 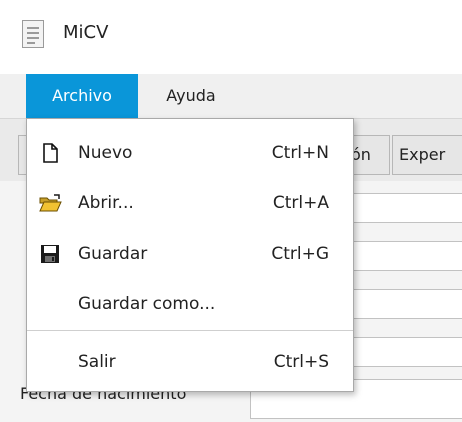 What do you see at coordinates (369, 155) in the screenshot?
I see `tab-formacion: ón` at bounding box center [369, 155].